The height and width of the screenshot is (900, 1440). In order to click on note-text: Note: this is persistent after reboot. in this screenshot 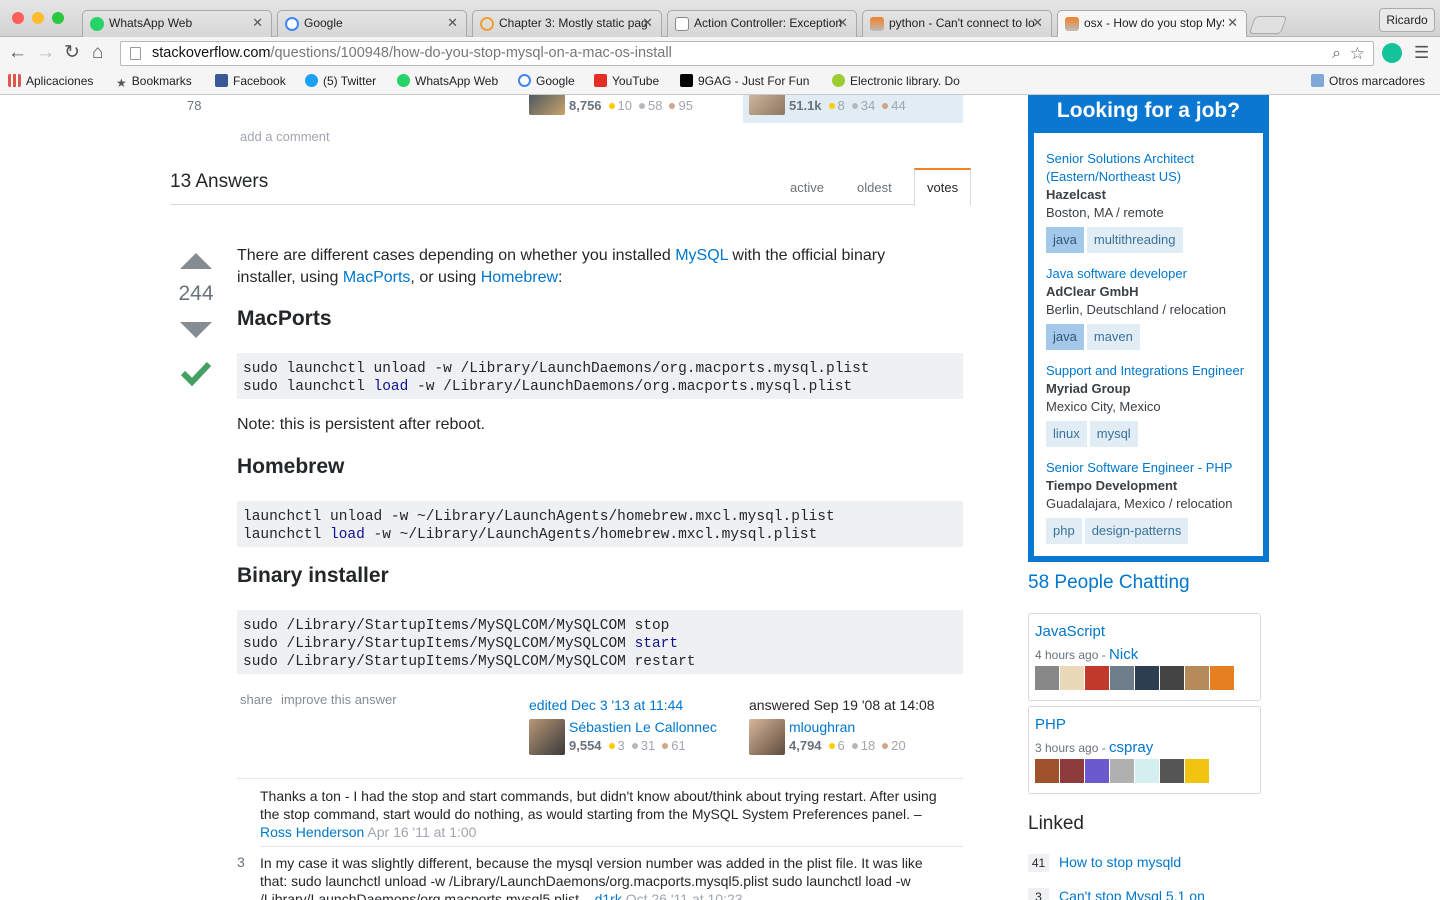, I will do `click(361, 424)`.